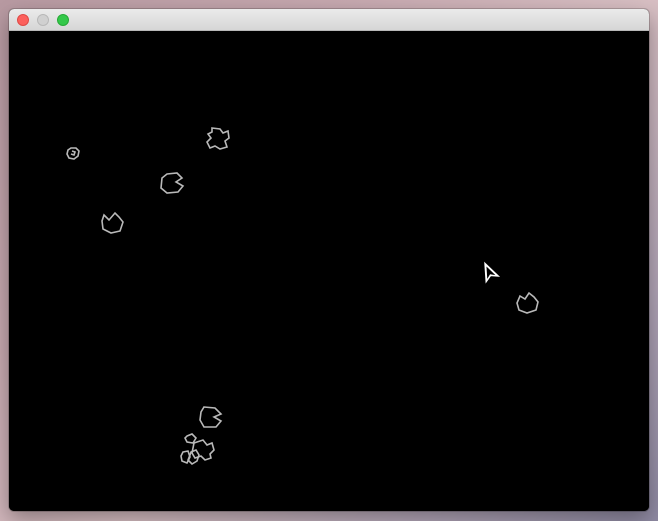  I want to click on asteroid-small, so click(73, 153).